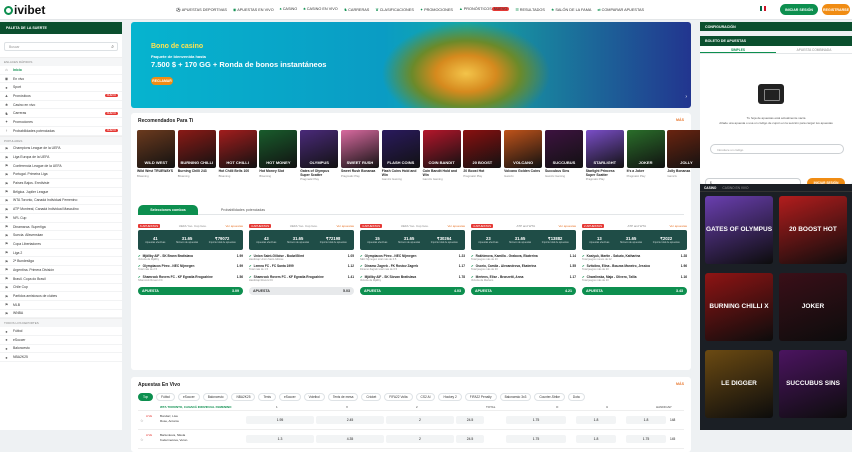 This screenshot has height=452, width=852. Describe the element at coordinates (61, 157) in the screenshot. I see `sidebar-item: ⚑ Liga Europa de la UEFA` at that location.